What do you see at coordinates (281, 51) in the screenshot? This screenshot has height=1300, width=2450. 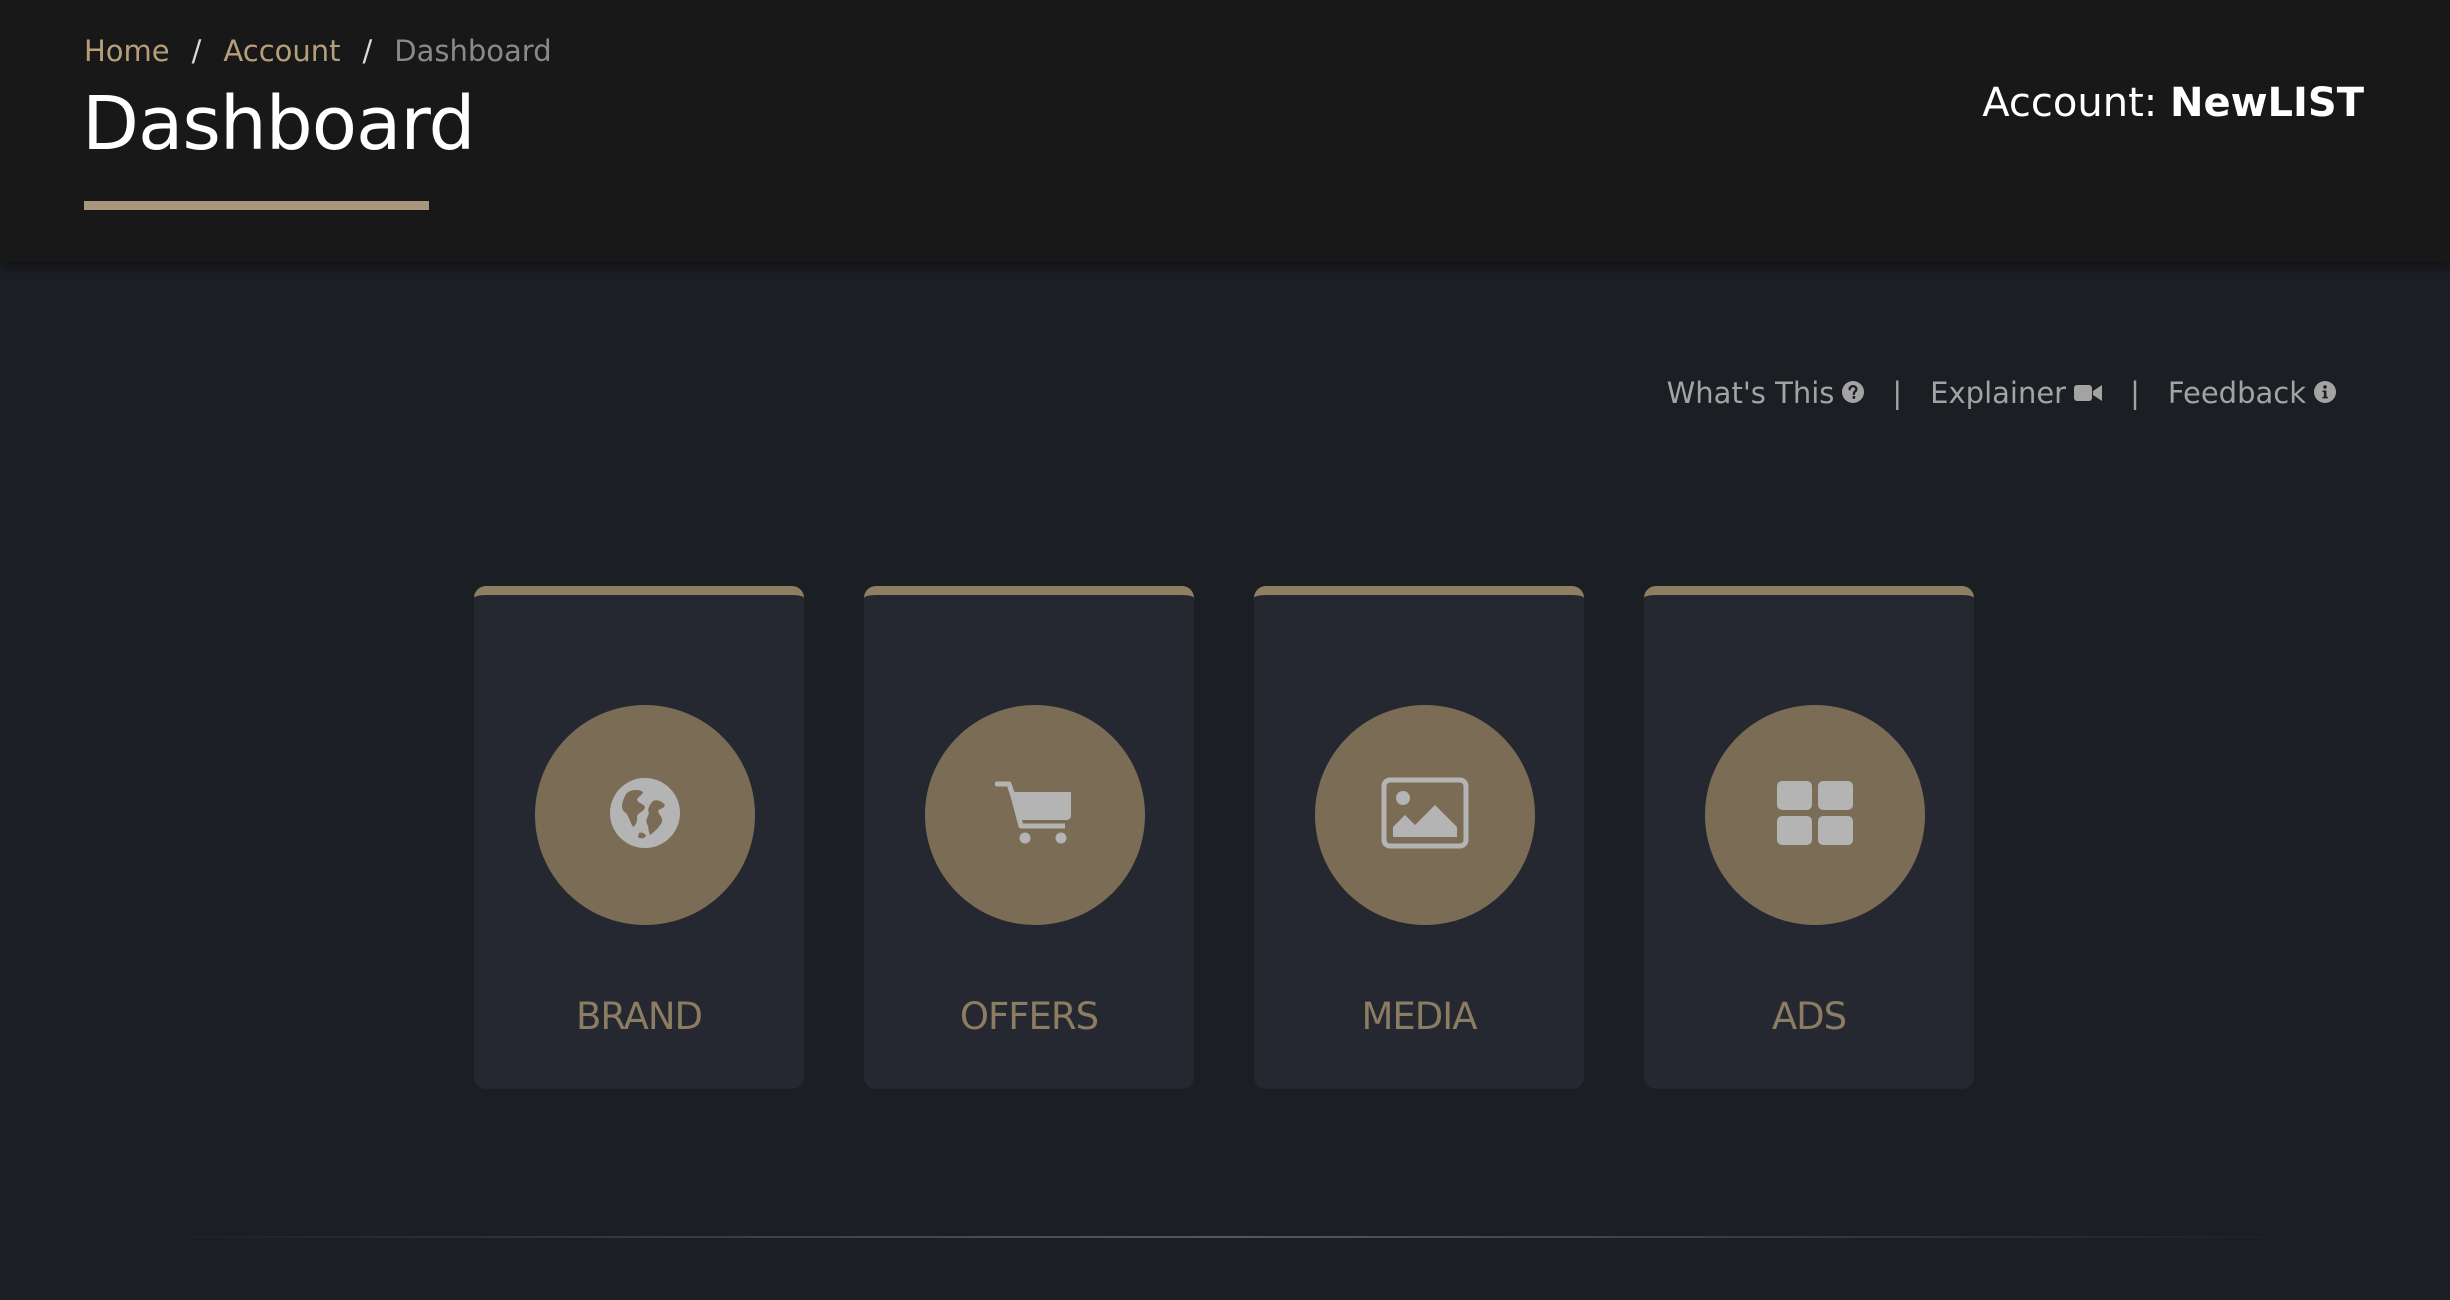 I see `breadcrumb-account-link: Account` at bounding box center [281, 51].